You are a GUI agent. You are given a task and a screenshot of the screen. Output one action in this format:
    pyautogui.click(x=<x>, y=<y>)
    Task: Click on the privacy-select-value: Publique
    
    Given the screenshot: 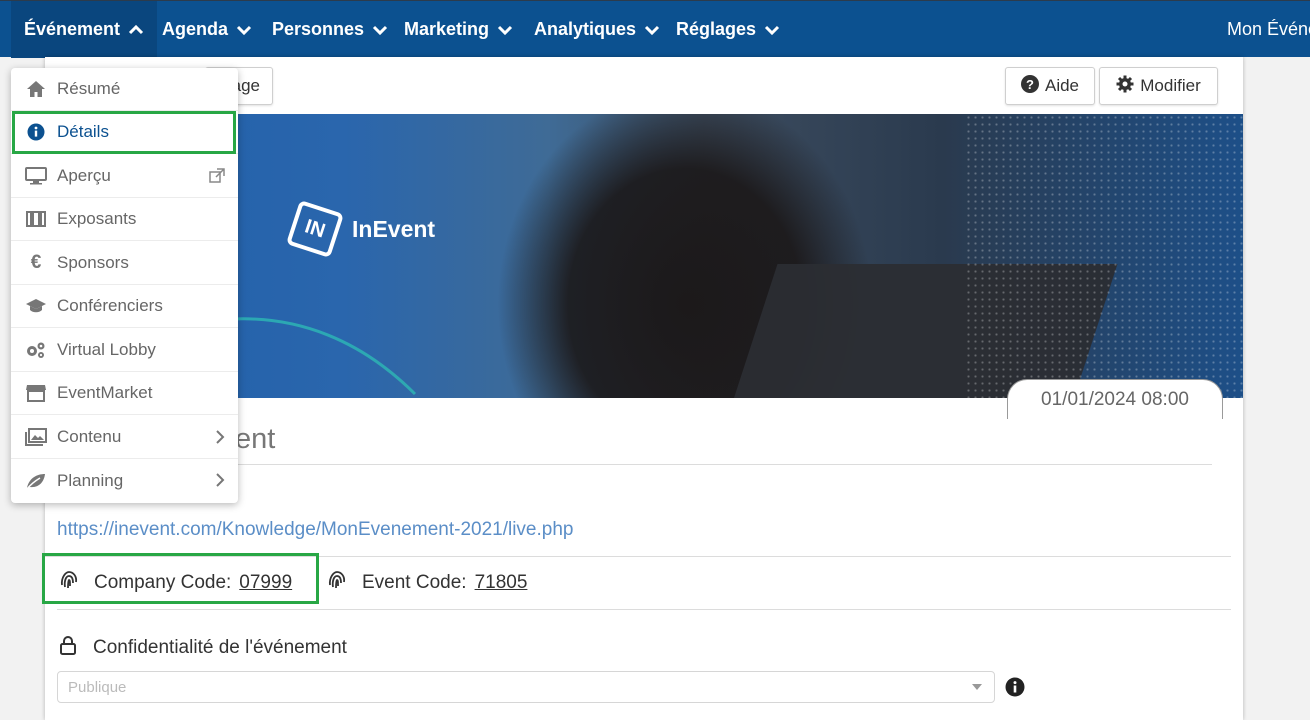 What is the action you would take?
    pyautogui.click(x=97, y=687)
    